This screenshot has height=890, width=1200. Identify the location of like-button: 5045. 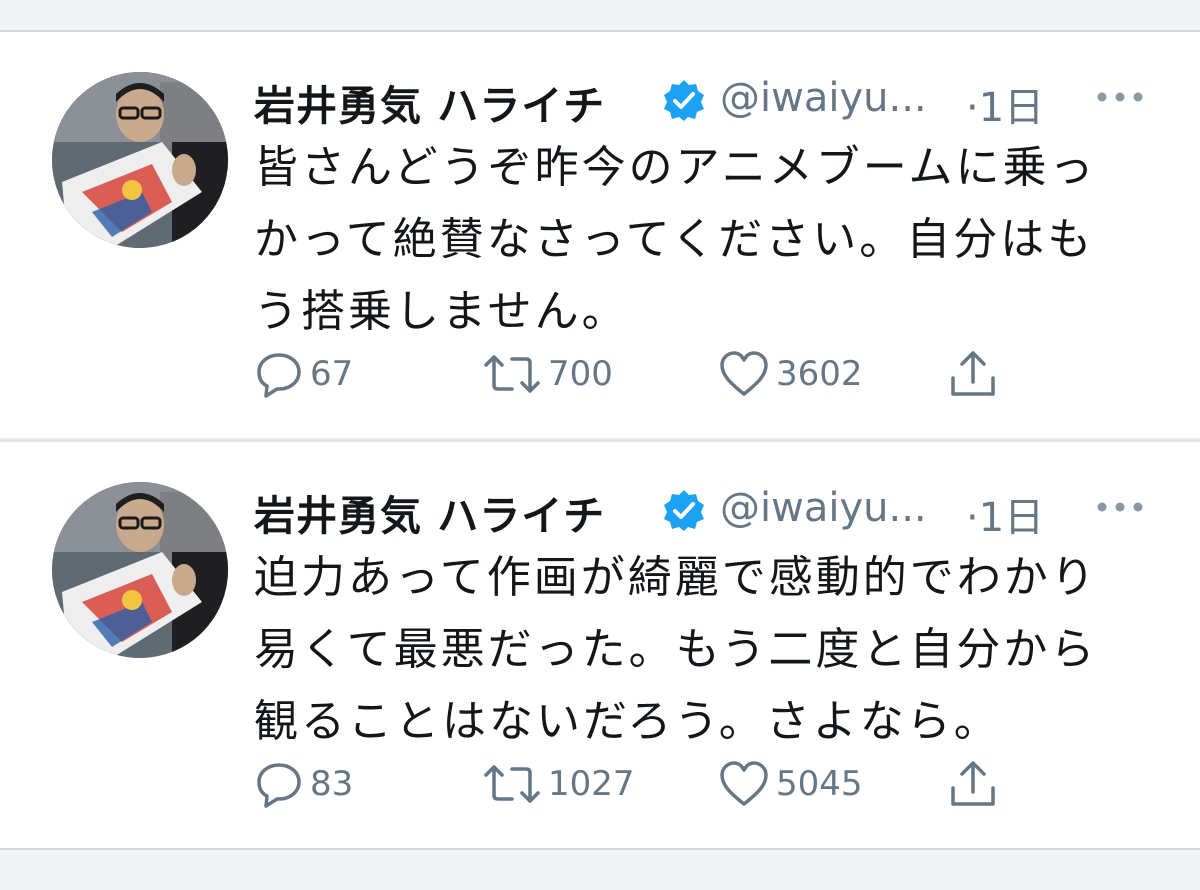
(790, 784).